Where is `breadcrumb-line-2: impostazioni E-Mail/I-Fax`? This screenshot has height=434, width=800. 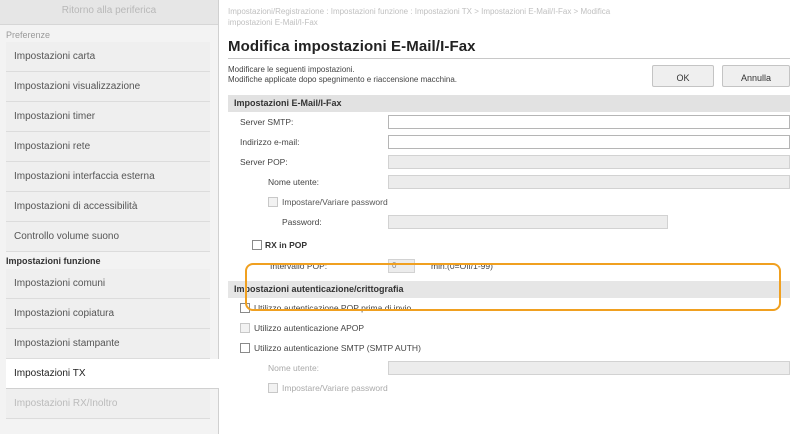 breadcrumb-line-2: impostazioni E-Mail/I-Fax is located at coordinates (273, 22).